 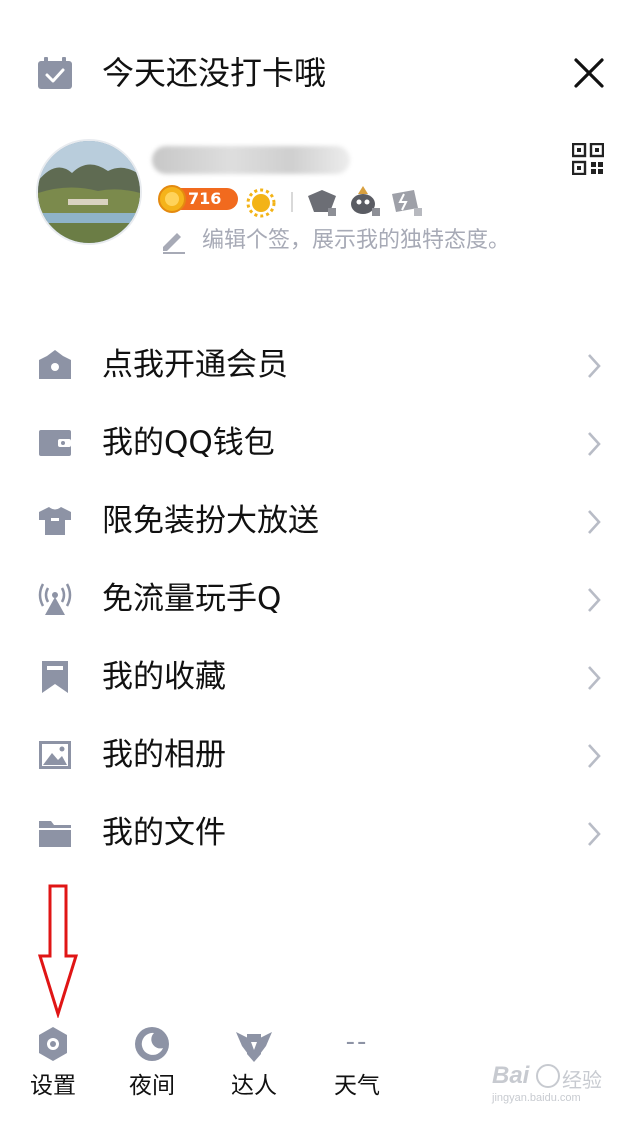 I want to click on menu-item-themes: 限免装扮大放送, so click(x=320, y=522).